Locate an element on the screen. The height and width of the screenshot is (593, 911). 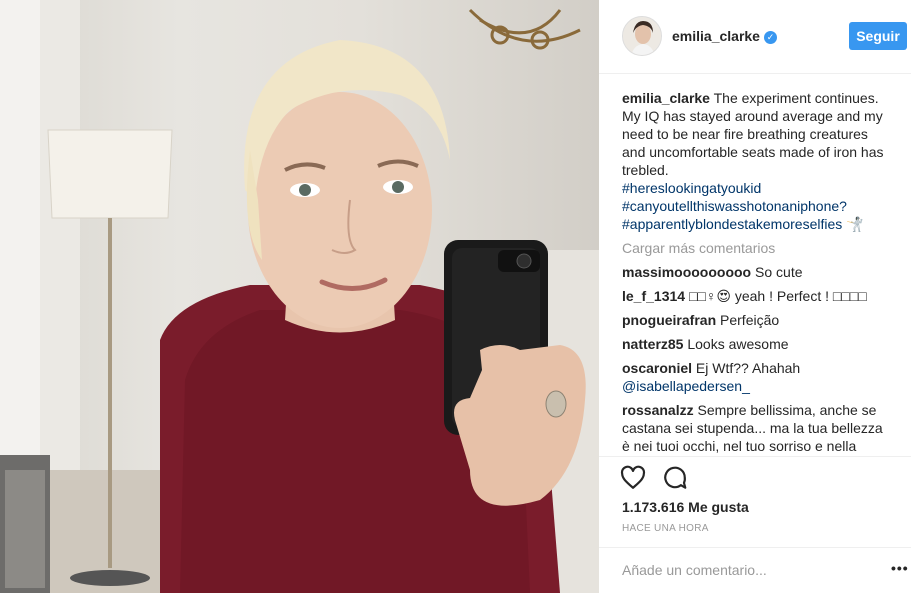
more-options-icon: ••• is located at coordinates (900, 568).